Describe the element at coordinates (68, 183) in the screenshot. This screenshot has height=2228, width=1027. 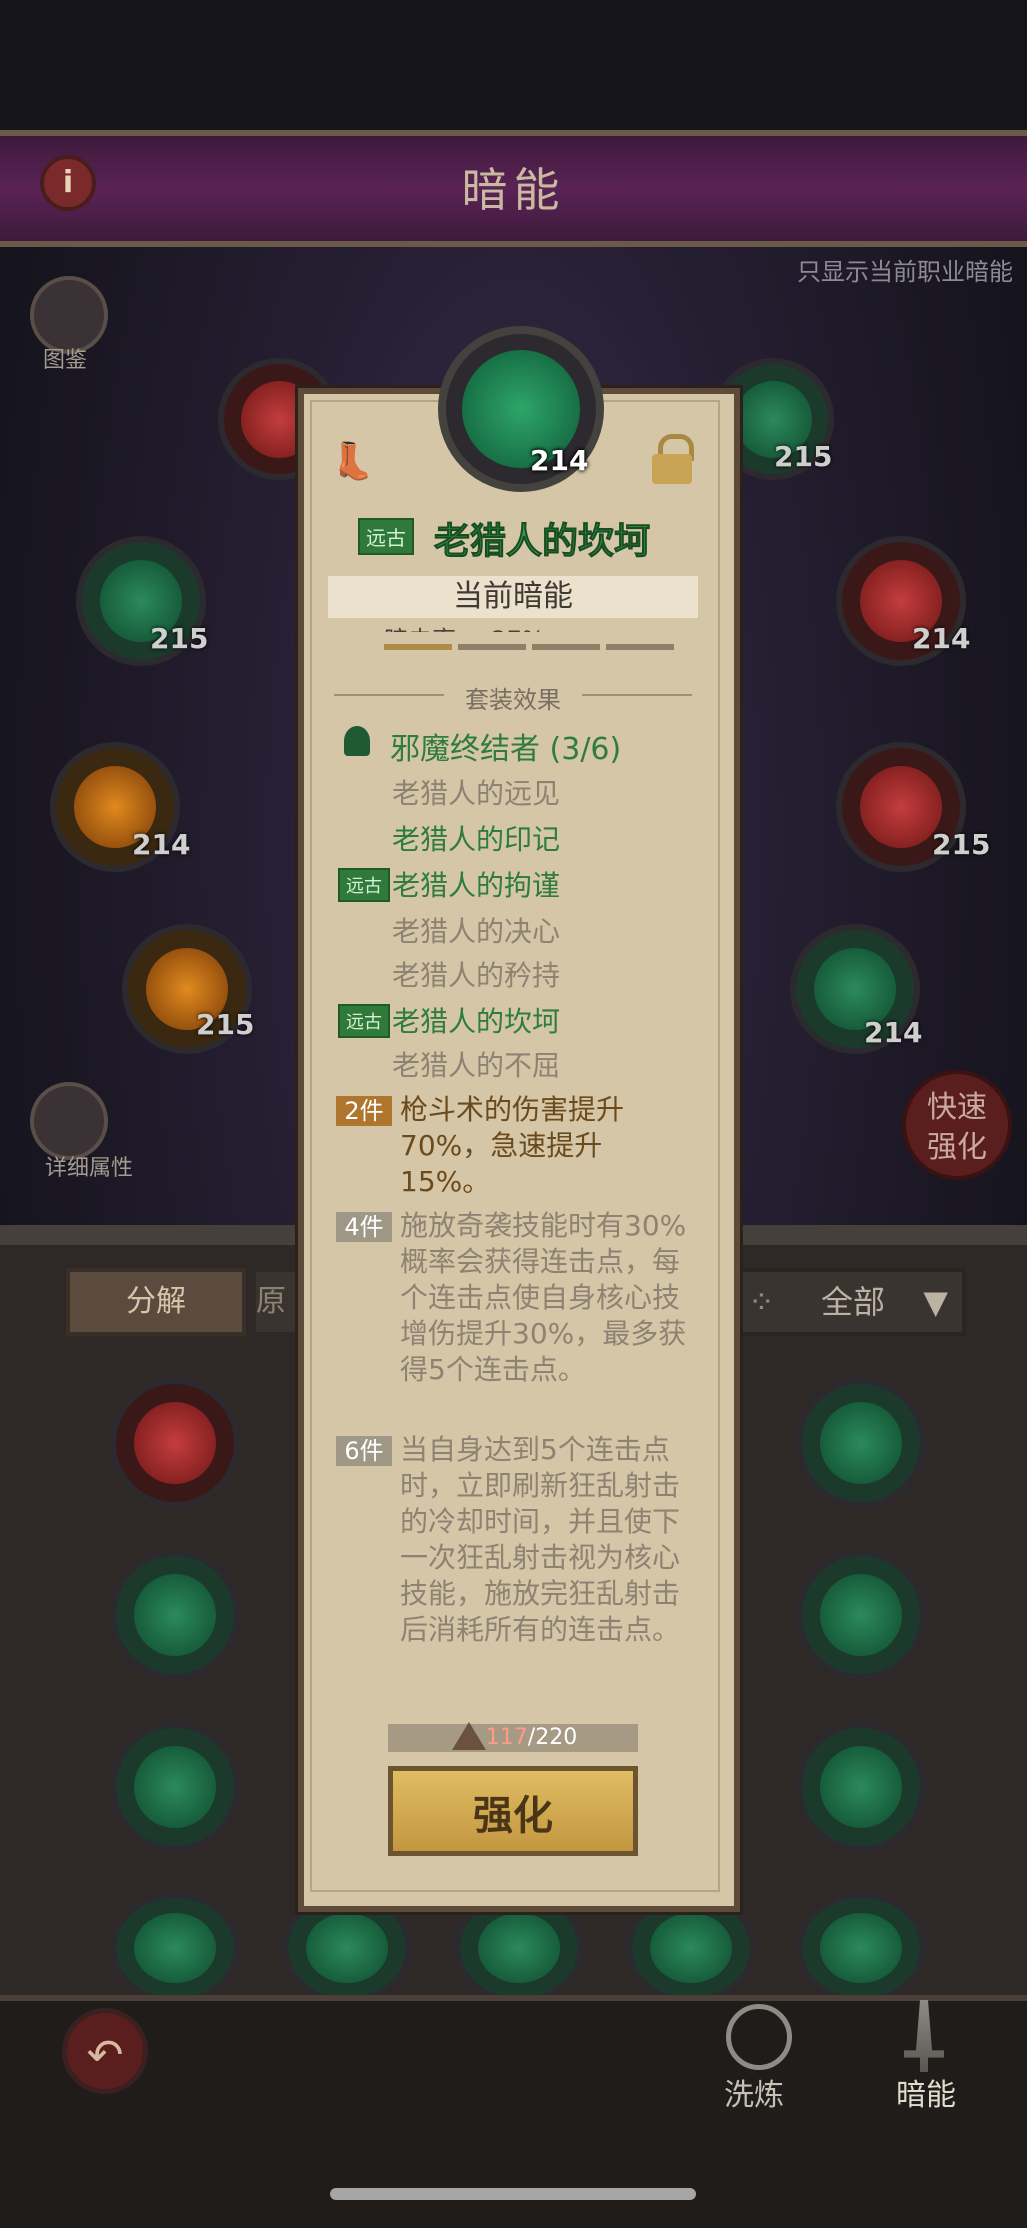
I see `info-button: i` at that location.